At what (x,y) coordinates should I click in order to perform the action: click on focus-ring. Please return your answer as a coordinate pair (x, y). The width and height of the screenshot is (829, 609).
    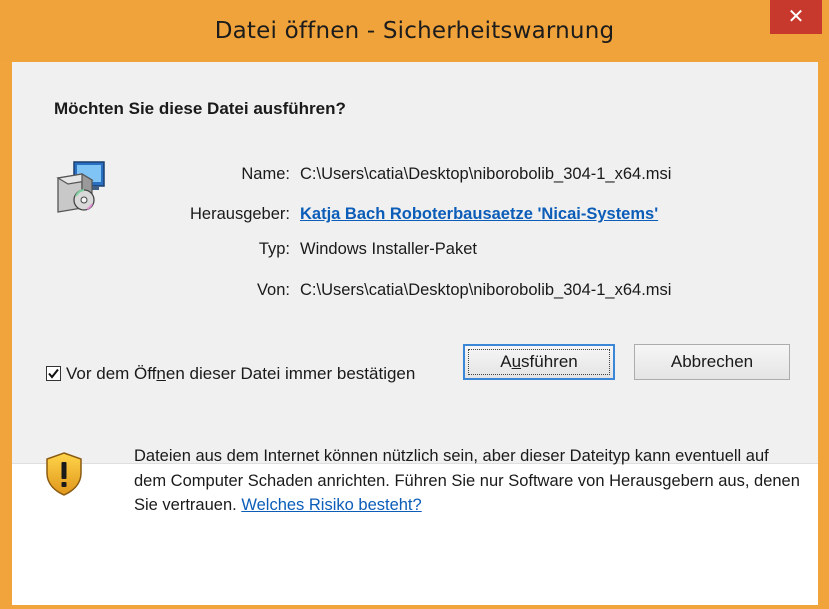
    Looking at the image, I should click on (539, 362).